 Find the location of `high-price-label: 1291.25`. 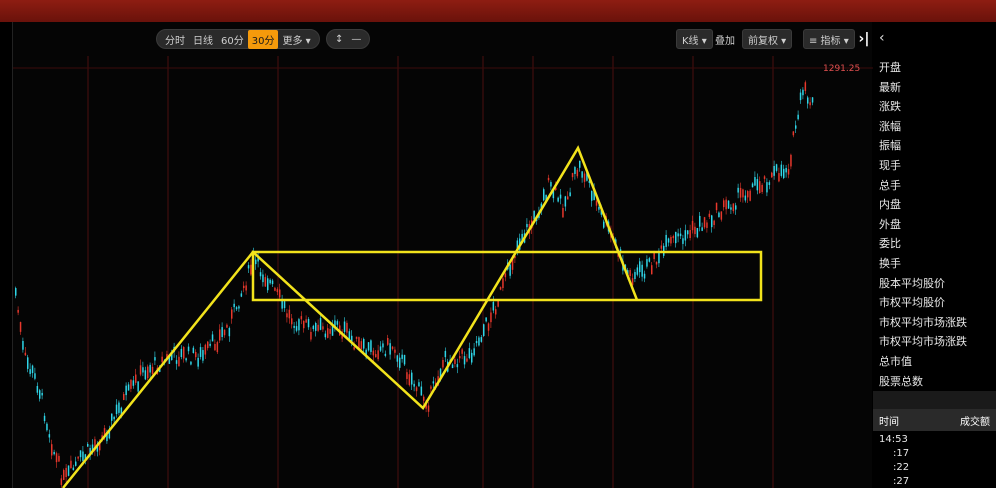

high-price-label: 1291.25 is located at coordinates (841, 69).